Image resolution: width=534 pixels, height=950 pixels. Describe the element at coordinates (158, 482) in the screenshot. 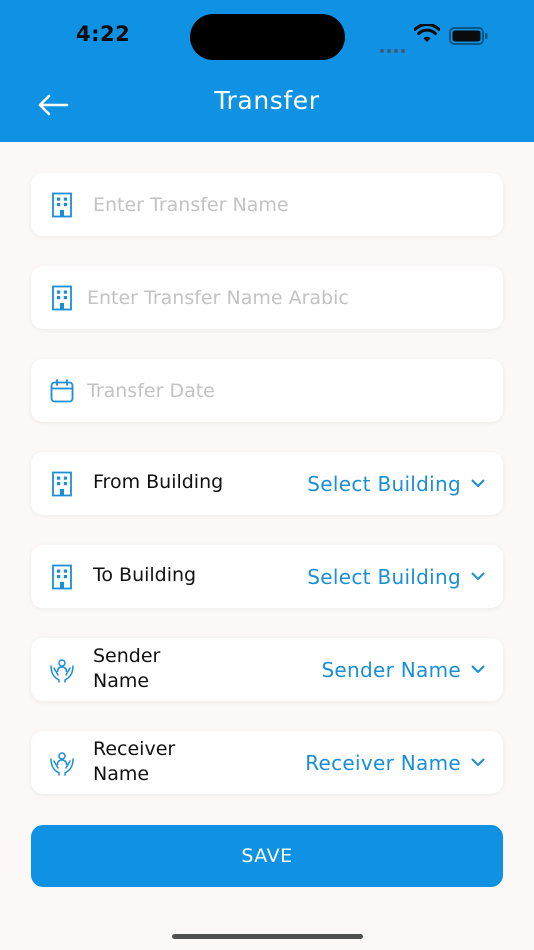

I see `from-building-label: From Building` at that location.